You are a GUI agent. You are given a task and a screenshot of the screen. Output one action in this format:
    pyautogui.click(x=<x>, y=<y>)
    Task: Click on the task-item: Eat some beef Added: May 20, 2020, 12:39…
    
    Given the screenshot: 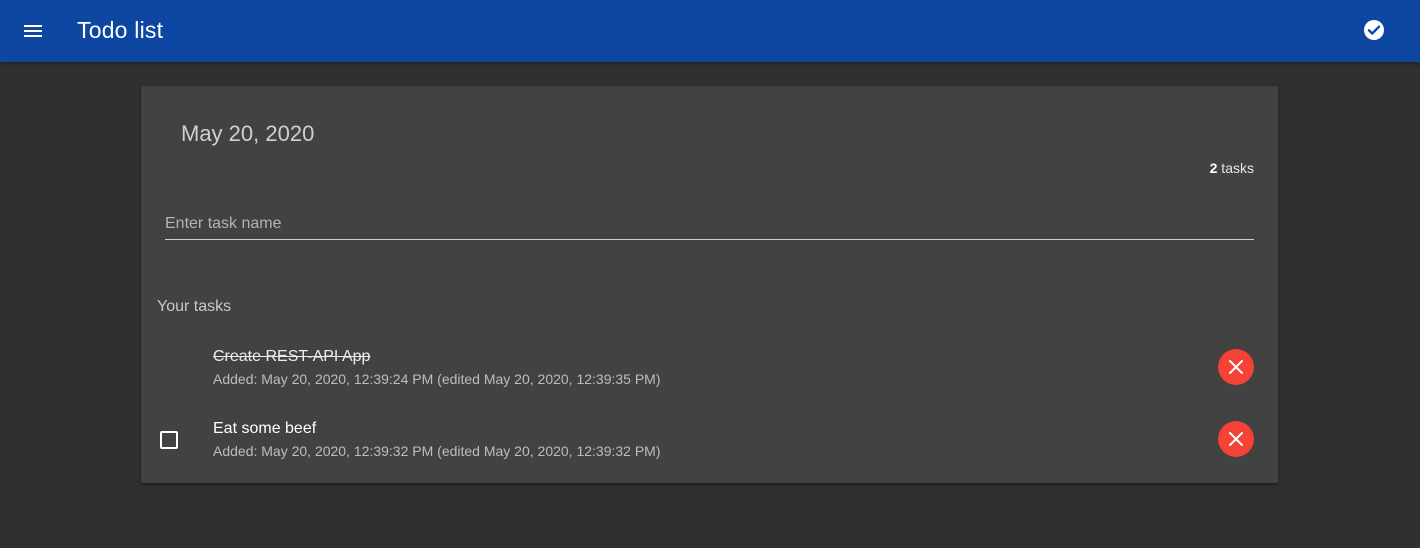 What is the action you would take?
    pyautogui.click(x=709, y=439)
    